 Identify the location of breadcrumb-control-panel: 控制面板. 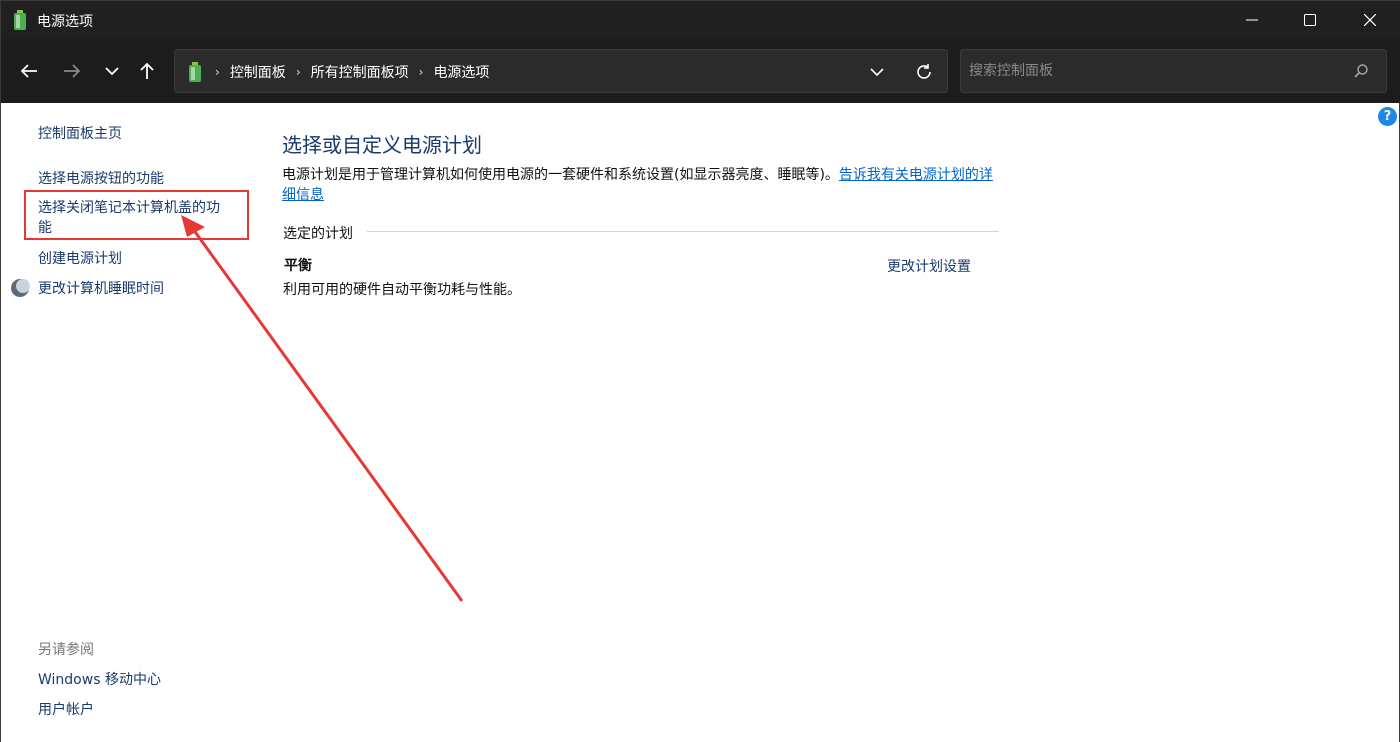
(258, 72).